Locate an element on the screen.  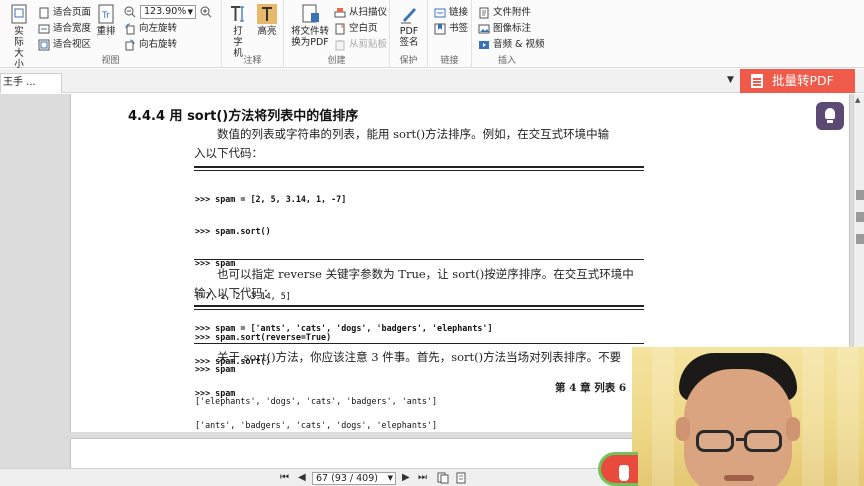
reflow-icon: Tr is located at coordinates (106, 14).